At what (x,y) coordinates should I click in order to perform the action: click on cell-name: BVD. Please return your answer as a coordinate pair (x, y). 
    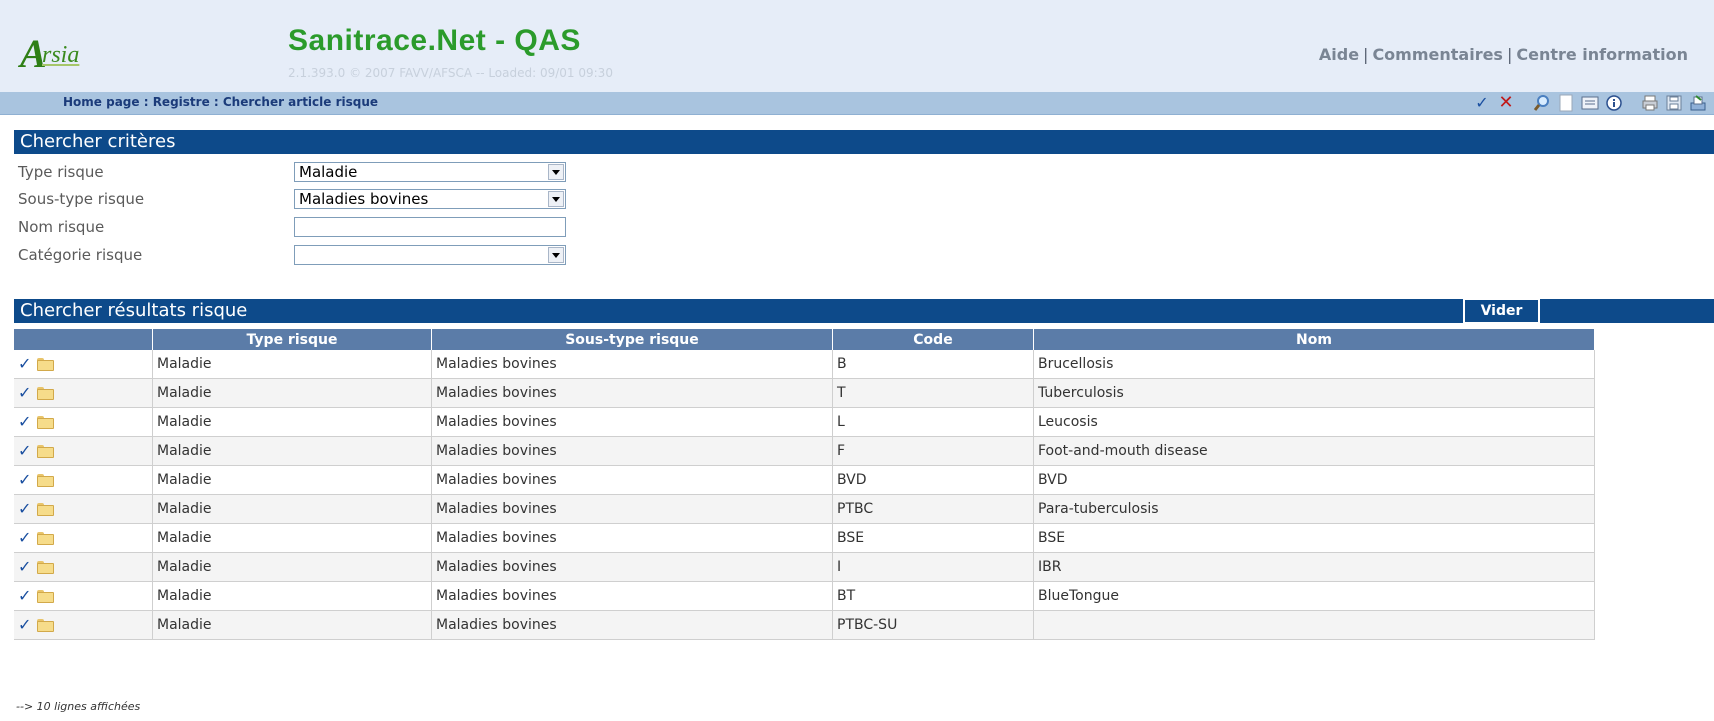
    Looking at the image, I should click on (1314, 480).